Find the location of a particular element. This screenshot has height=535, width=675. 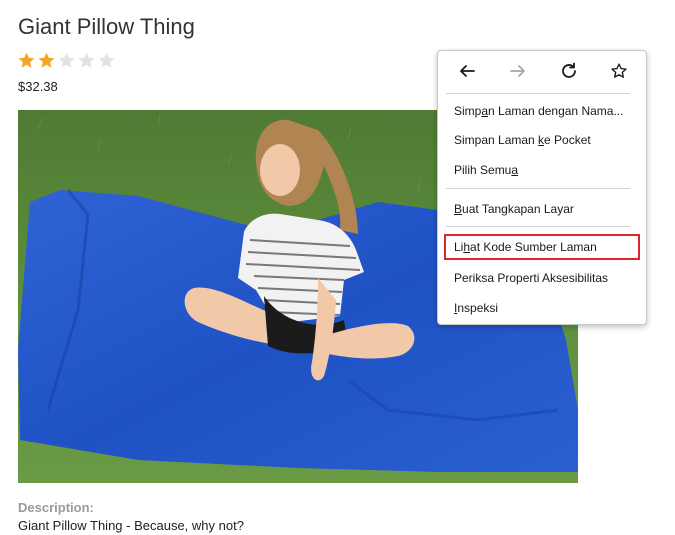

forward-icon is located at coordinates (517, 71).